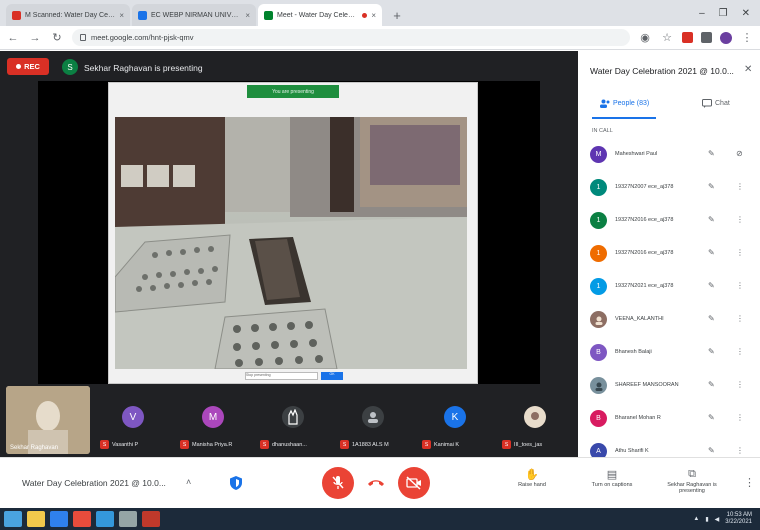 Image resolution: width=760 pixels, height=530 pixels. What do you see at coordinates (188, 482) in the screenshot?
I see `meeting-details-chevron-icon: ˄` at bounding box center [188, 482].